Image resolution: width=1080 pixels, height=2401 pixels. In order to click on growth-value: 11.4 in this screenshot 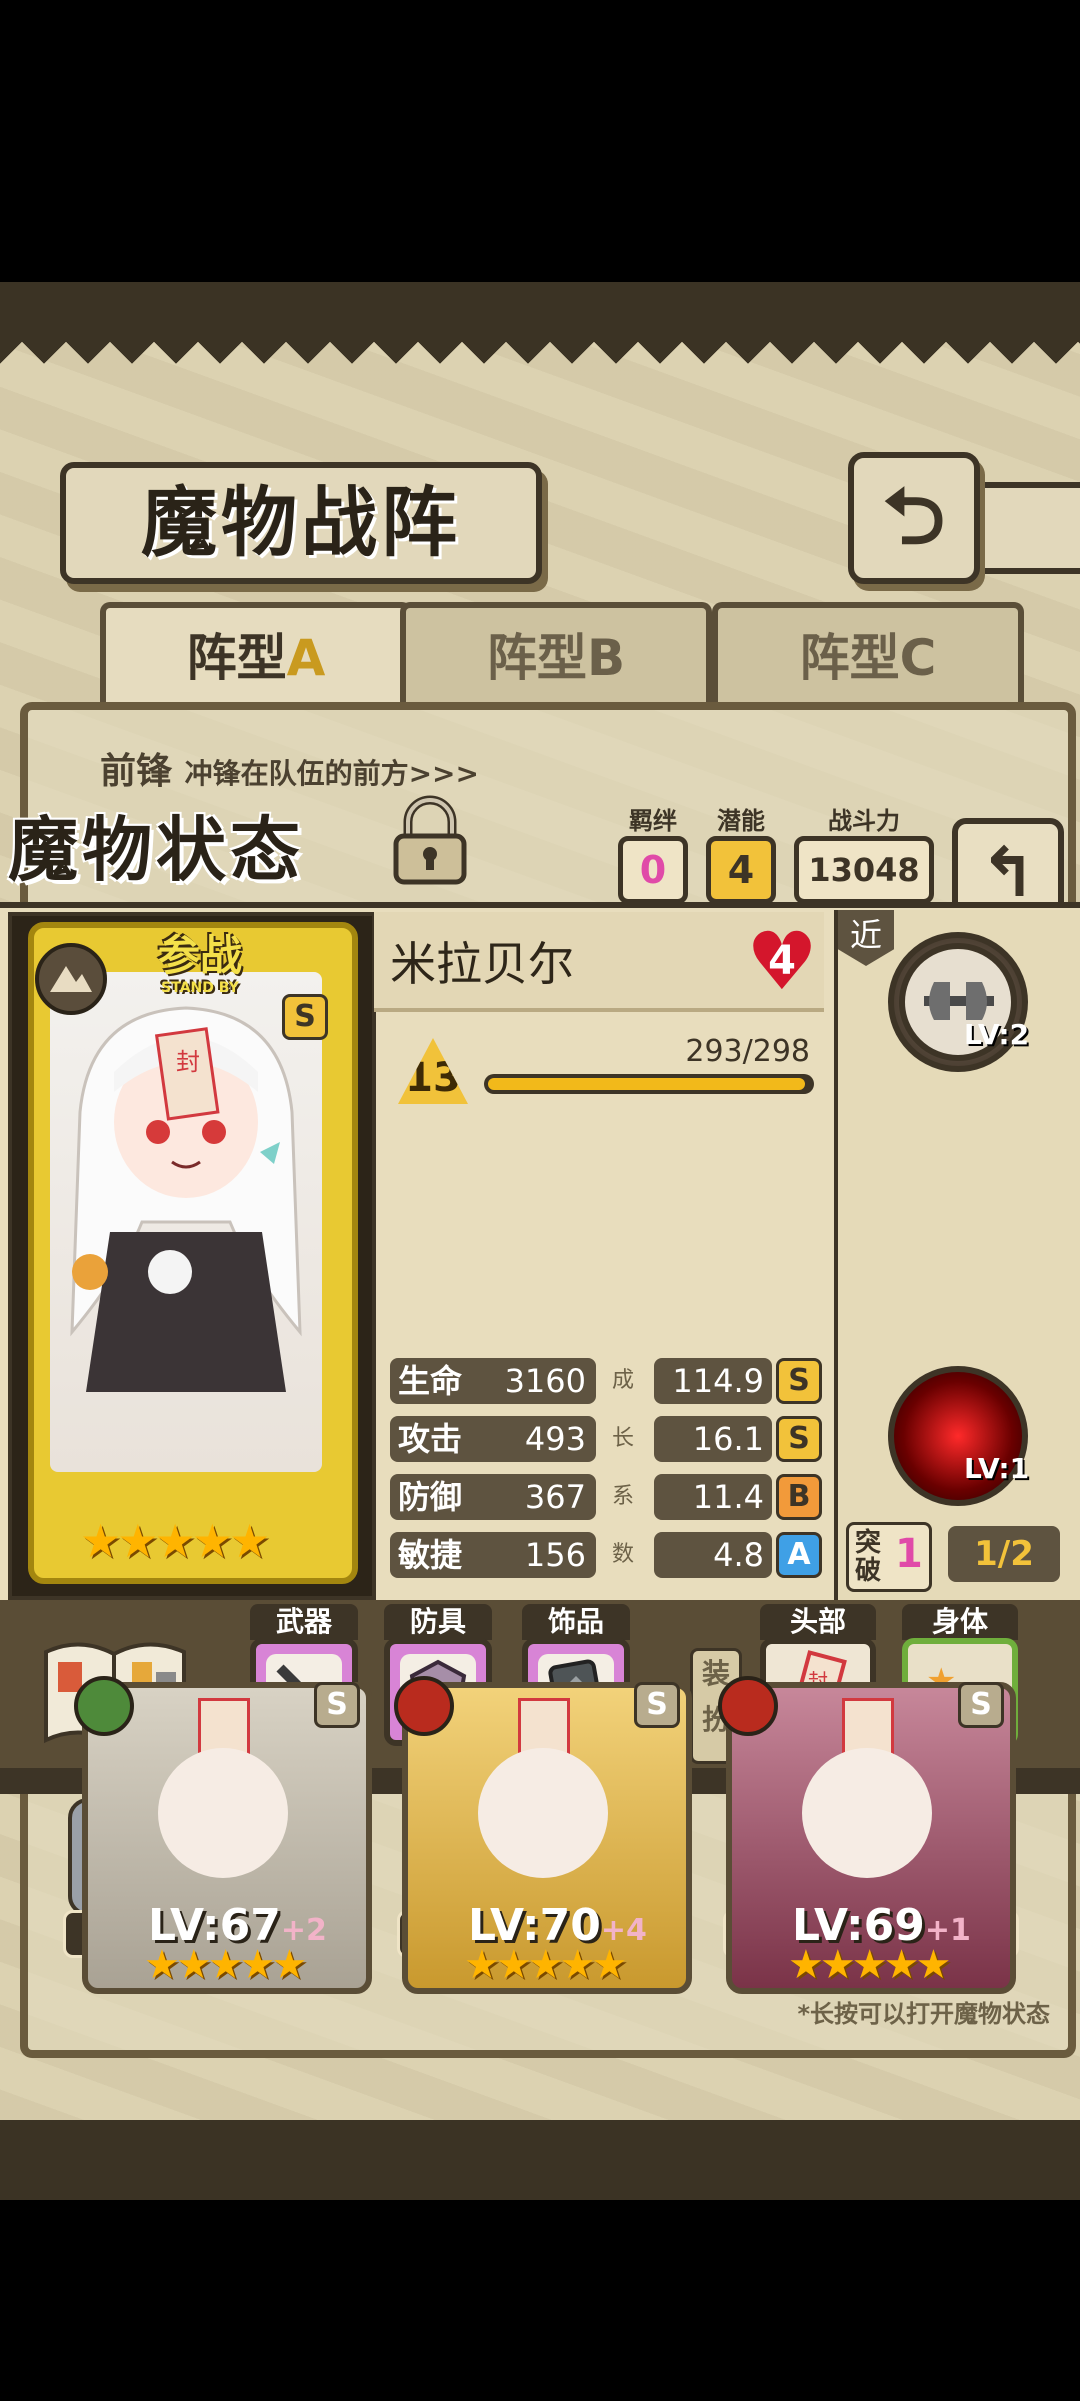, I will do `click(713, 1497)`.